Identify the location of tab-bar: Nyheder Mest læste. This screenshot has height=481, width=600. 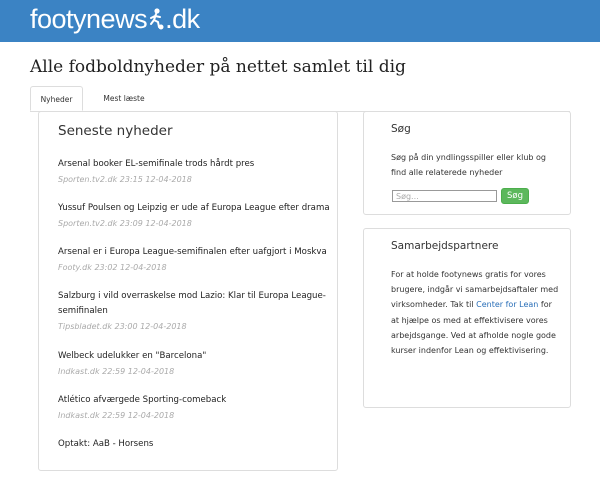
(300, 99).